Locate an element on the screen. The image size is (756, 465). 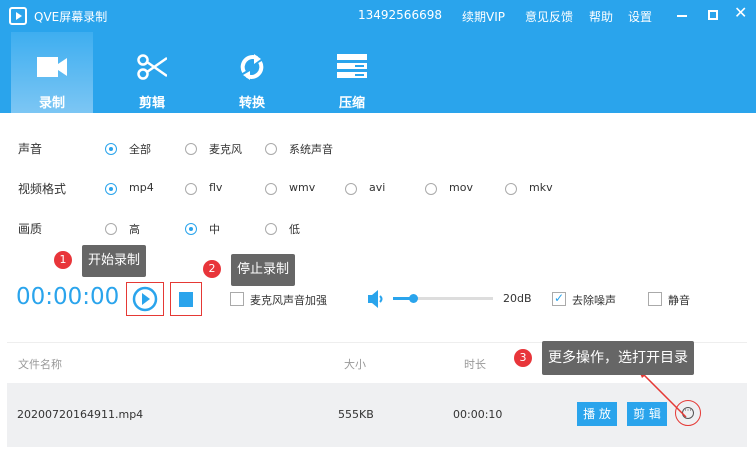
format-option-label: mkv is located at coordinates (541, 187).